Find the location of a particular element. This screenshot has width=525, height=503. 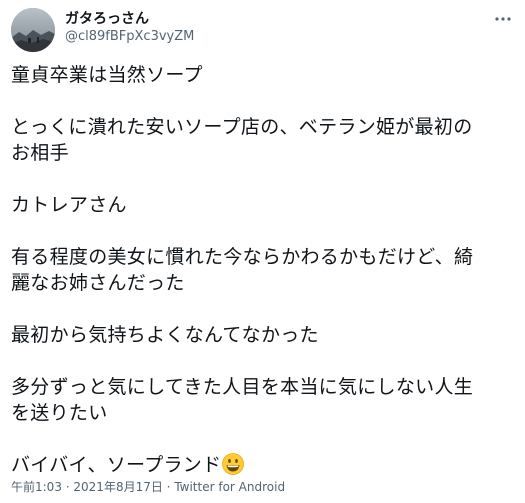

tweet-header: ガタろっさん @cl89fBFpXc3vyZM is located at coordinates (263, 30).